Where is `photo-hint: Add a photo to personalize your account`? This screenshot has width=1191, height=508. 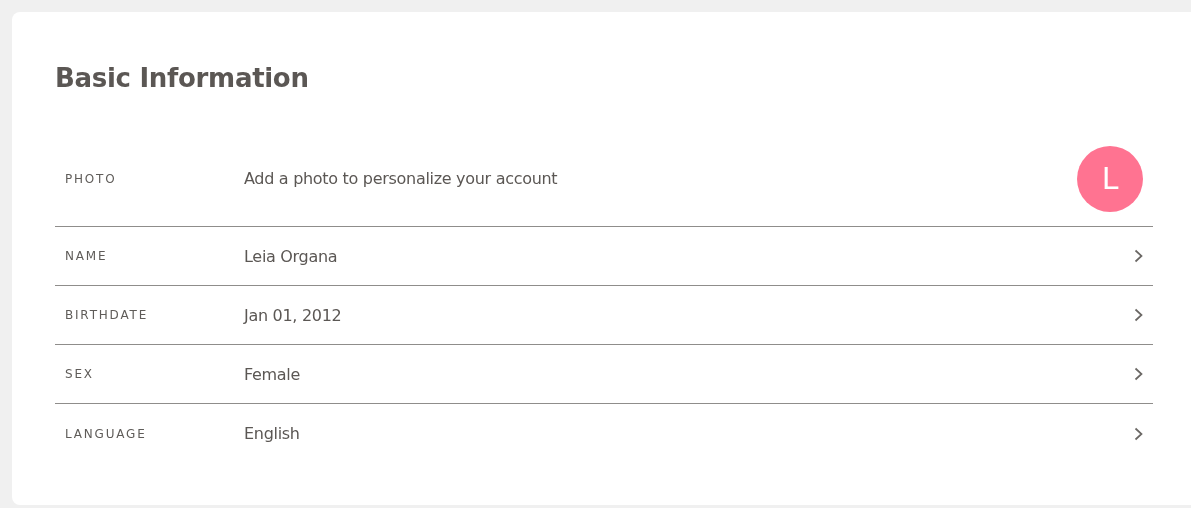
photo-hint: Add a photo to personalize your account is located at coordinates (401, 178).